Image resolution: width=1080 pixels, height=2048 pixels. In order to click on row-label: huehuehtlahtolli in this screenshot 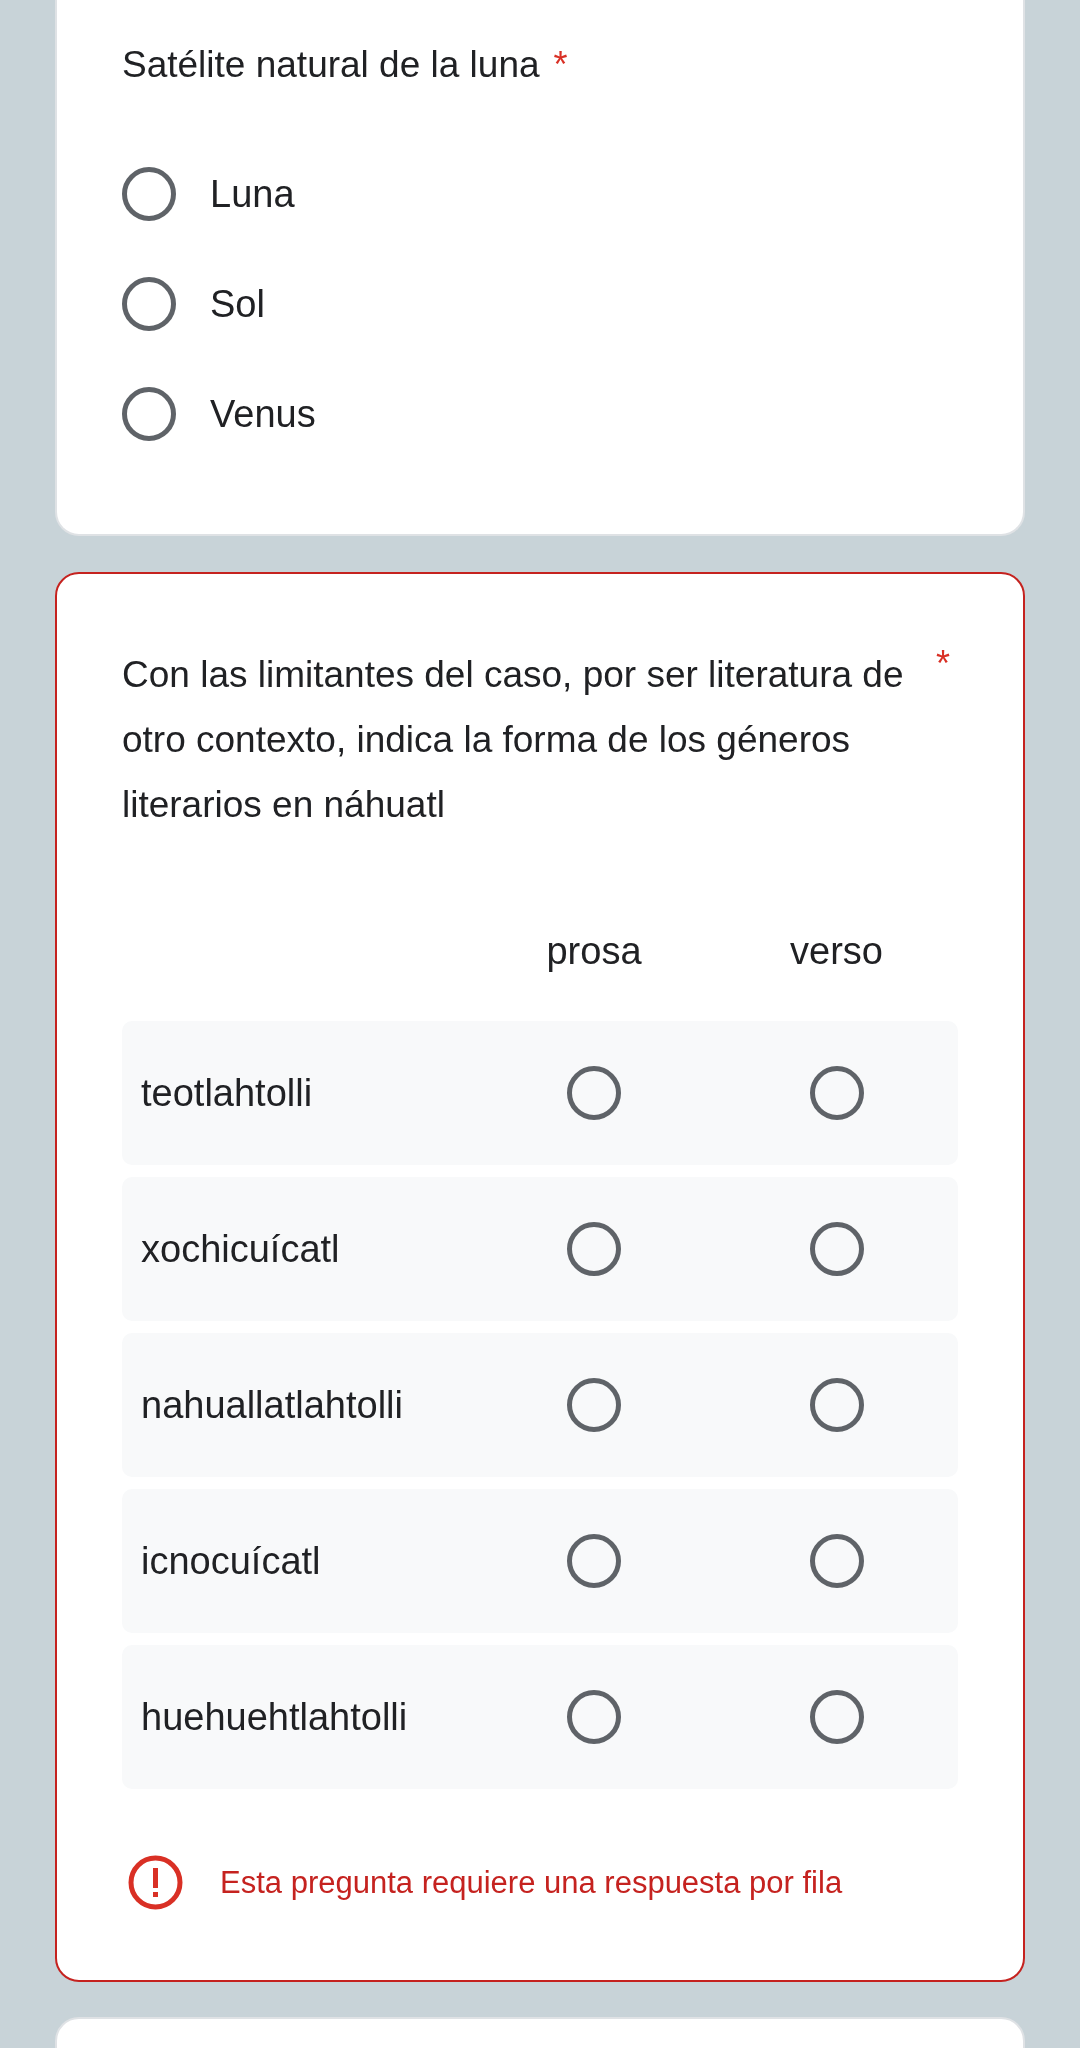, I will do `click(274, 1717)`.